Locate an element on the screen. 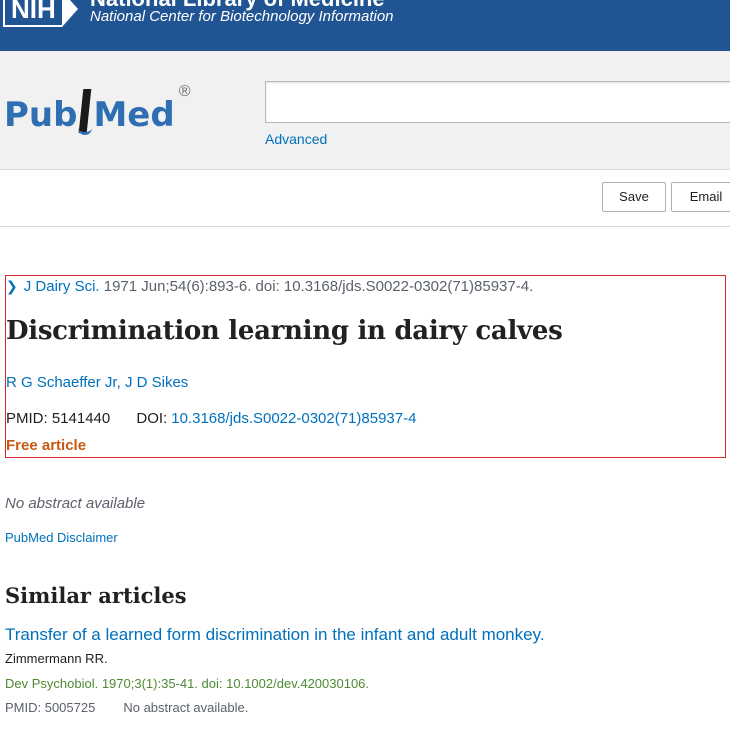 The width and height of the screenshot is (730, 730). registered-mark: ® is located at coordinates (184, 91).